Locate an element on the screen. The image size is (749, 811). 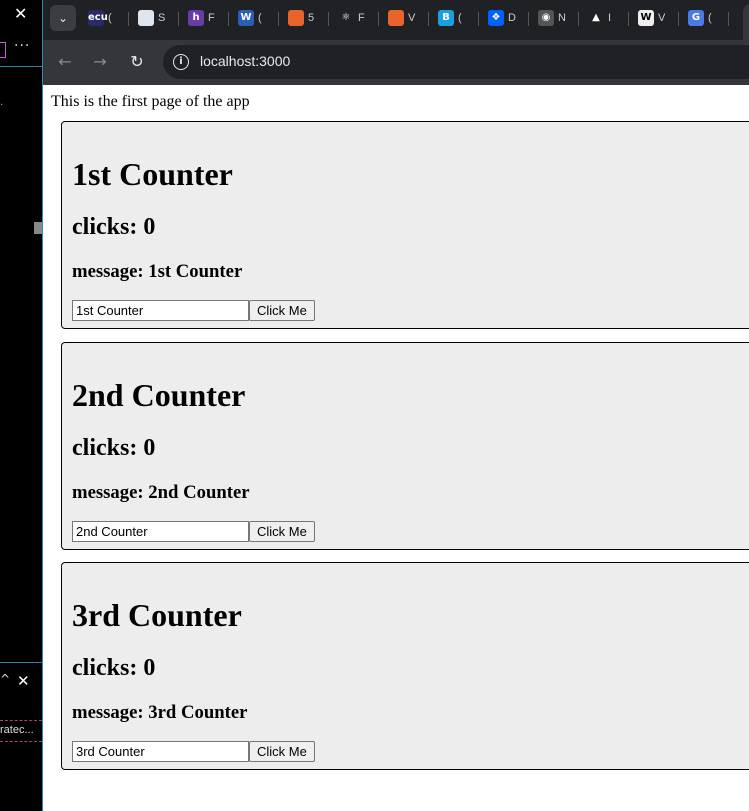
browser-tab: G( is located at coordinates (700, 18).